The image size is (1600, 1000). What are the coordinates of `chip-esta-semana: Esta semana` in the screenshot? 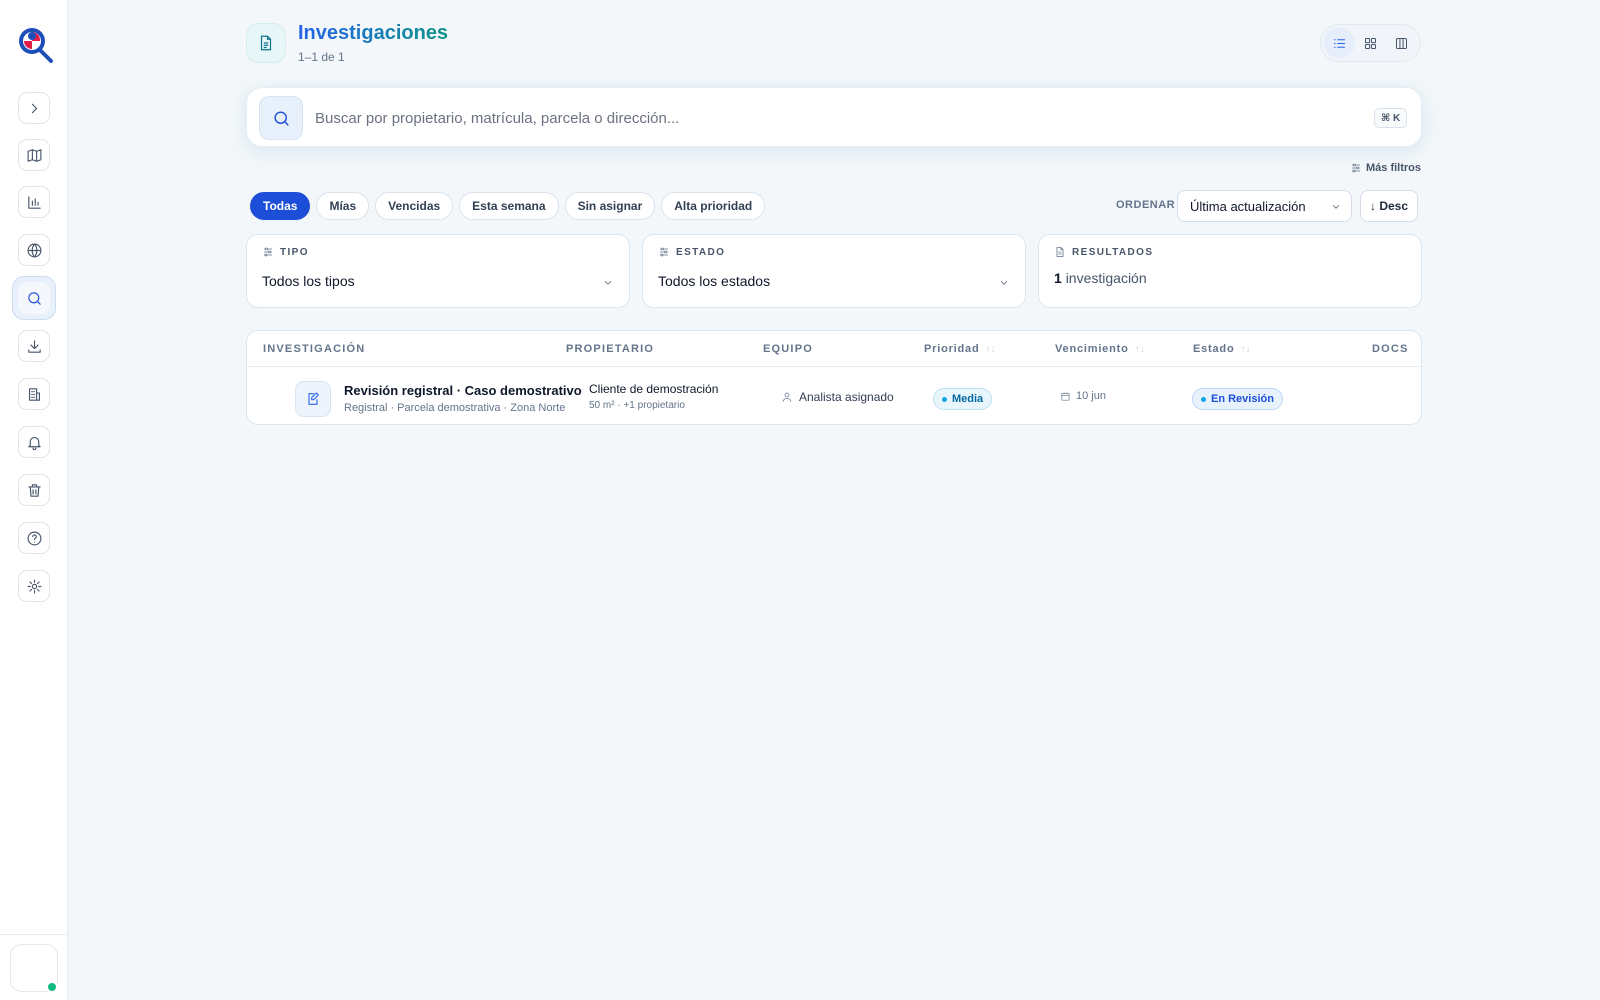 It's located at (509, 206).